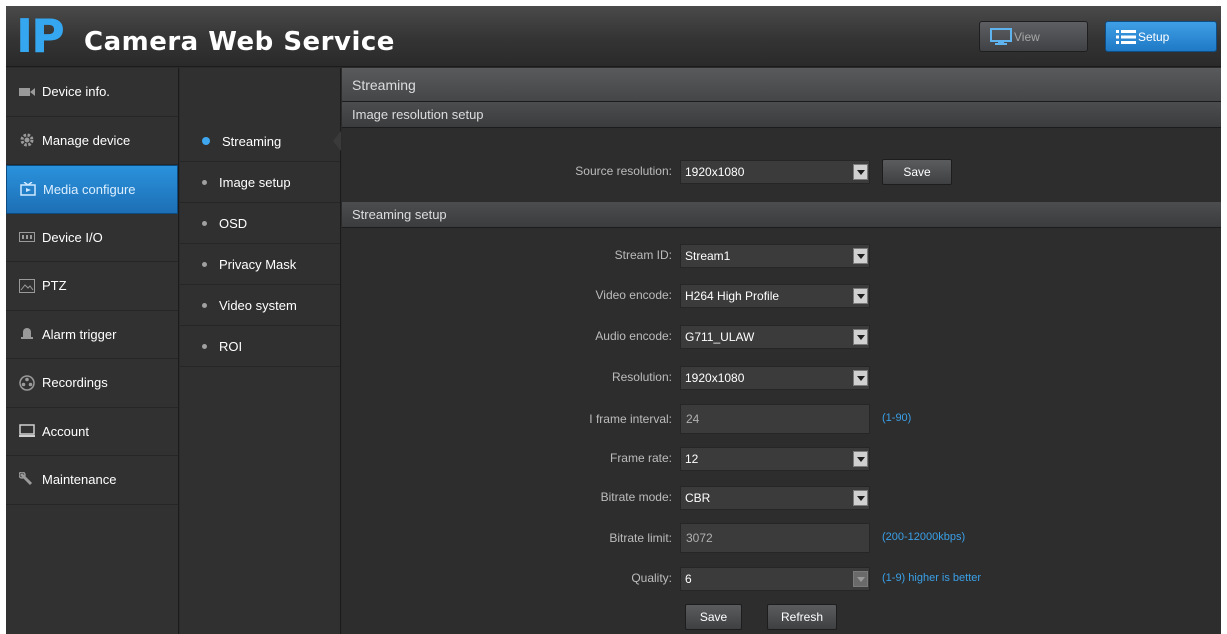  I want to click on app-title: Camera Web Service, so click(239, 42).